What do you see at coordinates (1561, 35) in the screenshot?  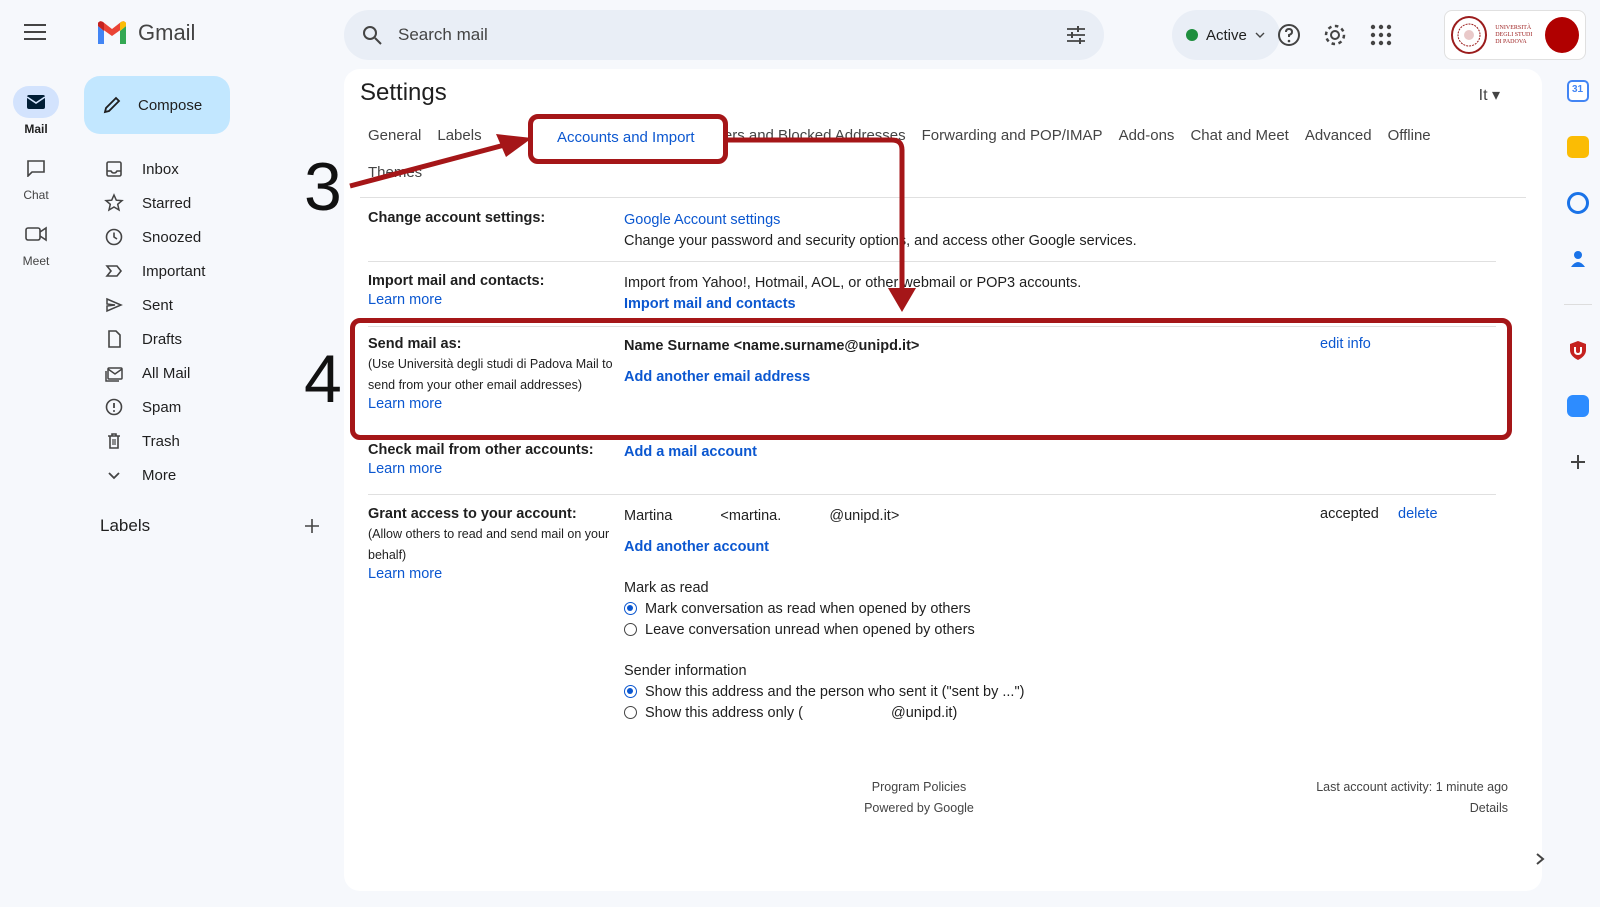 I see `avatar` at bounding box center [1561, 35].